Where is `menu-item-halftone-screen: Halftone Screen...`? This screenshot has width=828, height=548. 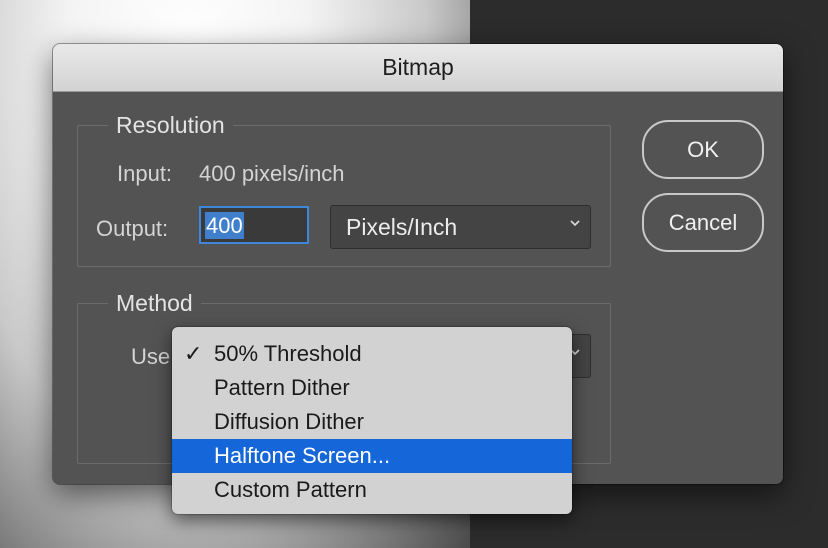 menu-item-halftone-screen: Halftone Screen... is located at coordinates (372, 456).